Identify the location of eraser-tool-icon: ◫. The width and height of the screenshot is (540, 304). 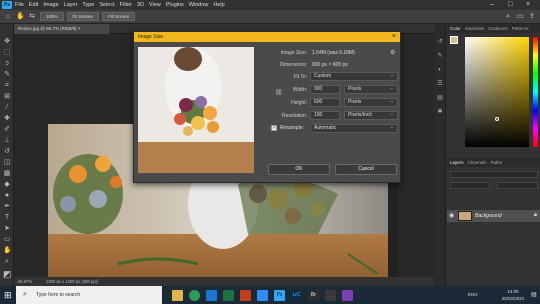
(7, 163).